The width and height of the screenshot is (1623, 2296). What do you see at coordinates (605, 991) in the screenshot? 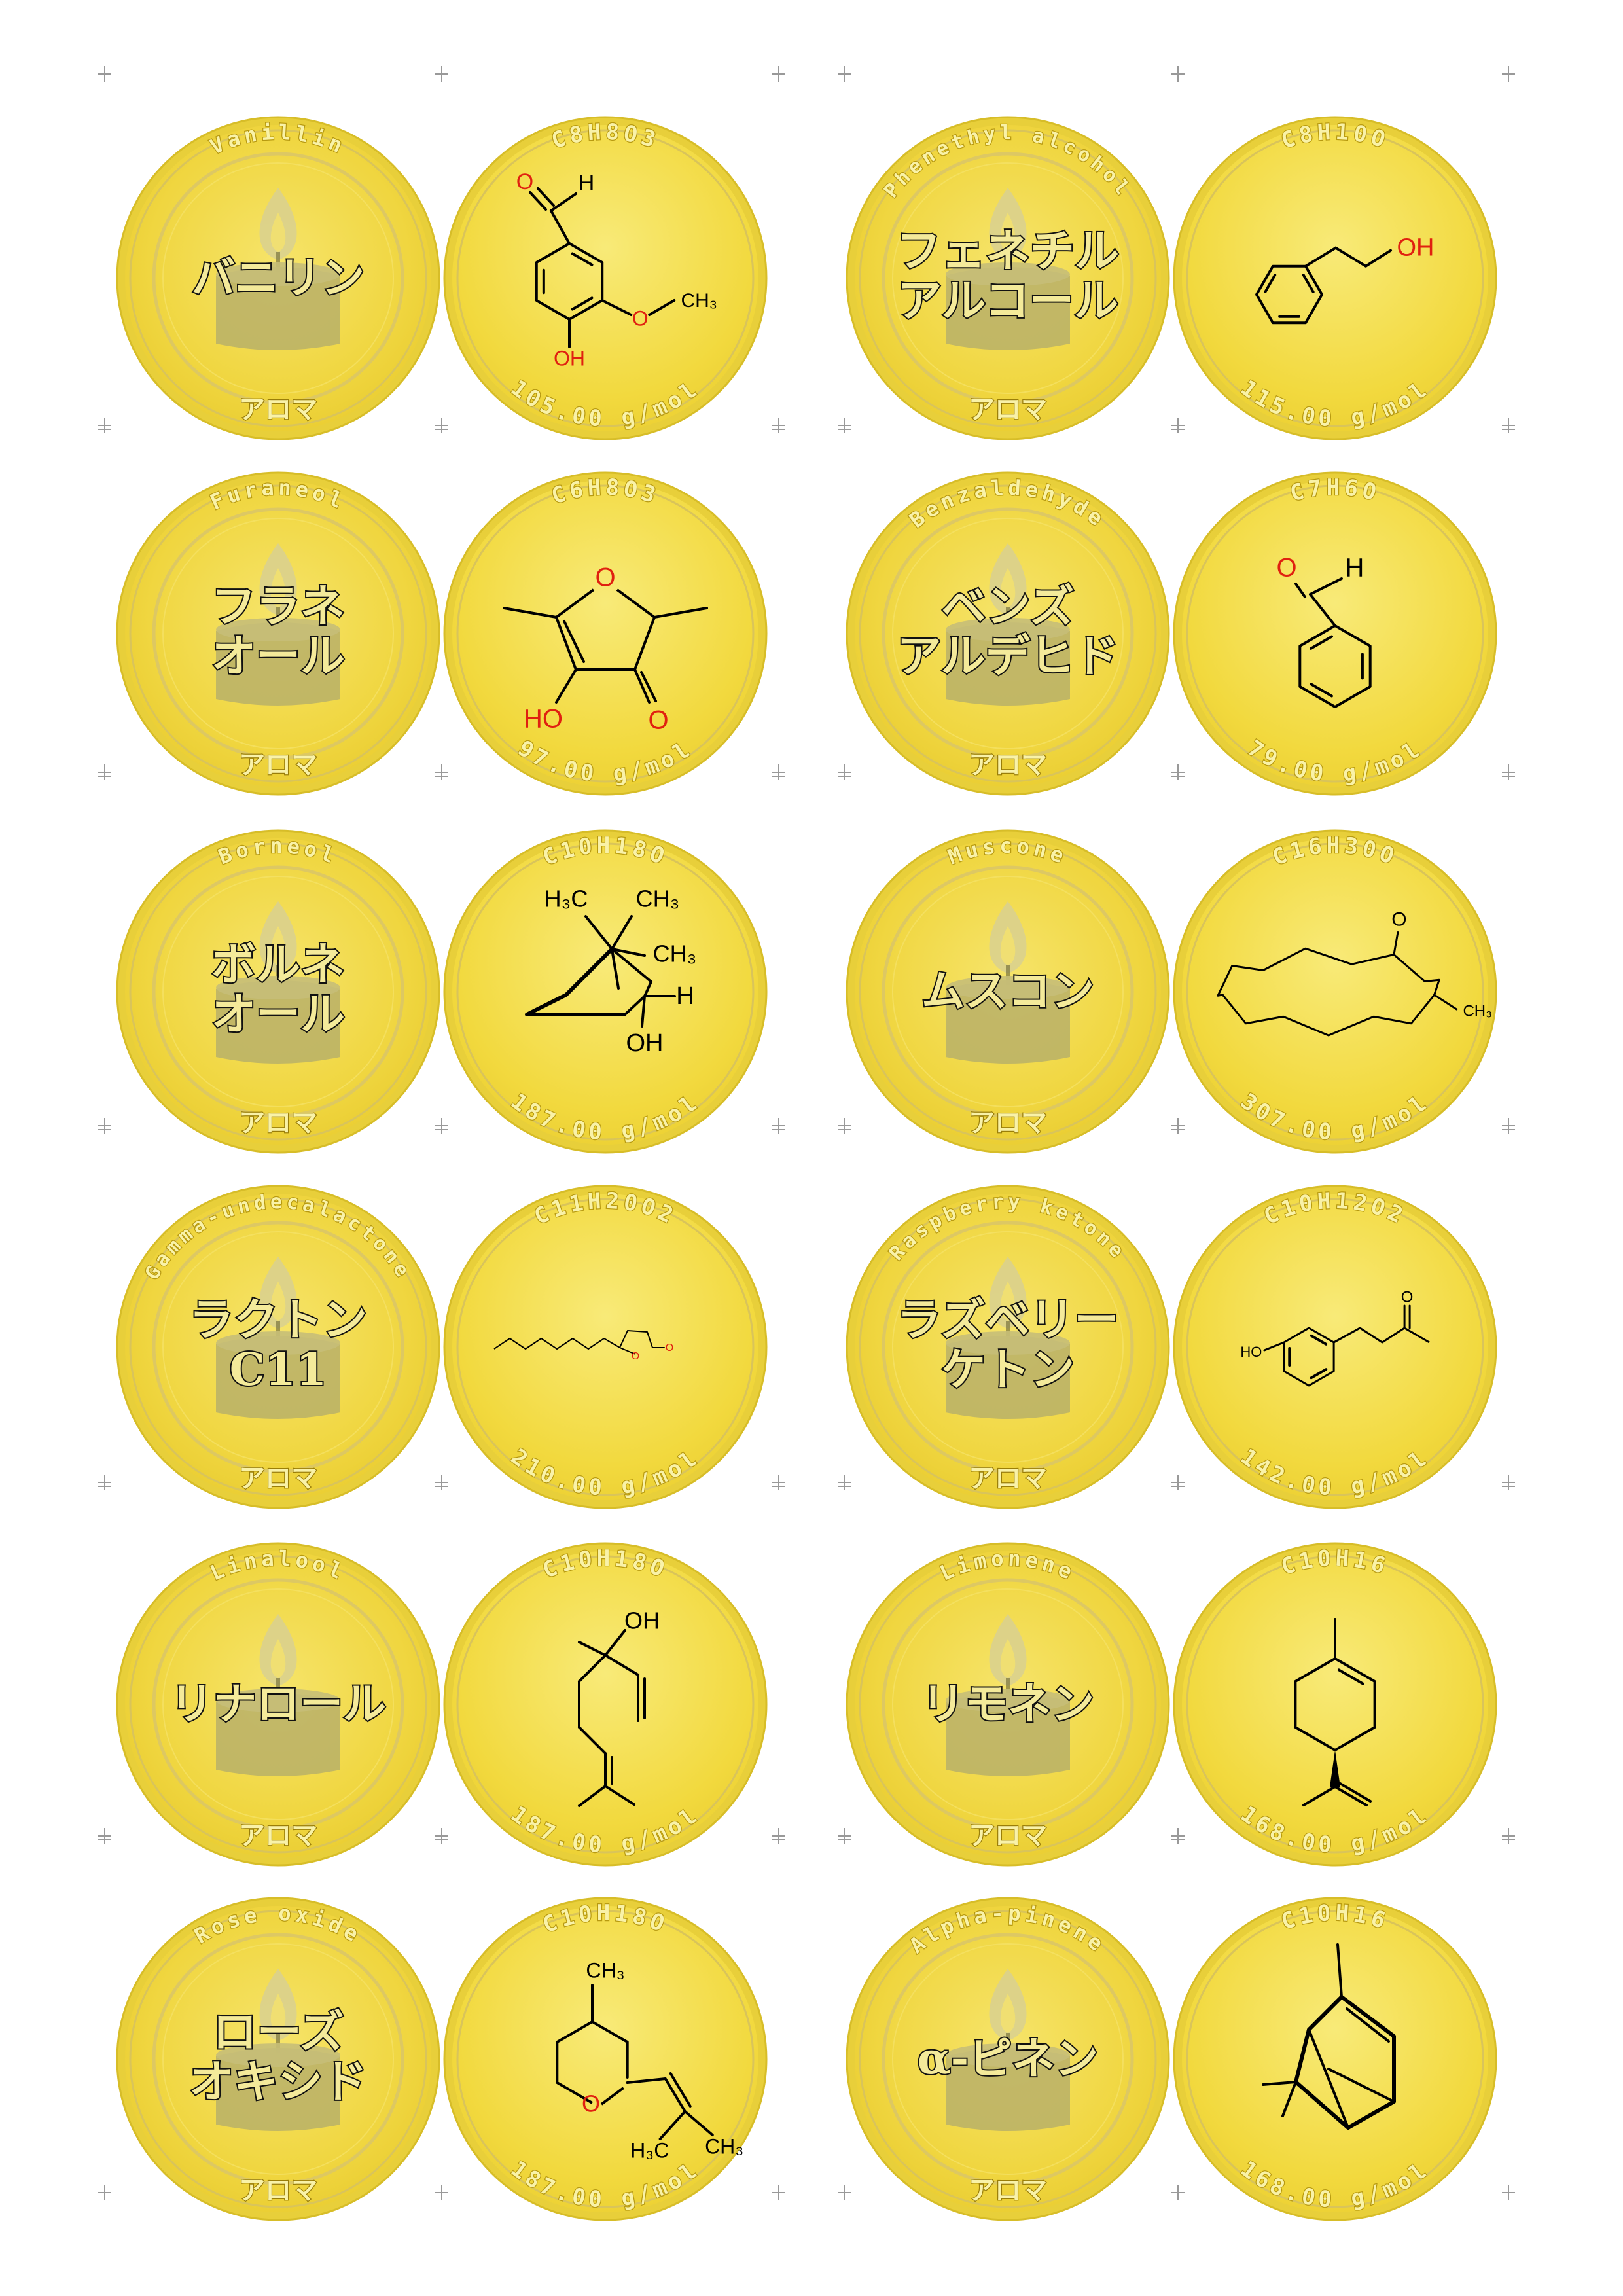
I see `coin-back: C10H18O187.00 g/molH₃C CH₃CH₃HOH` at bounding box center [605, 991].